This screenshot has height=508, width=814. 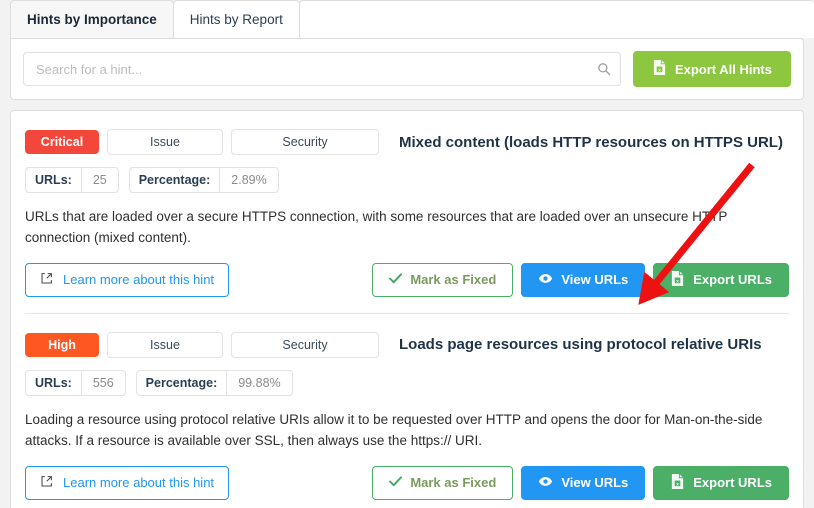 What do you see at coordinates (62, 344) in the screenshot?
I see `severity-badge: High` at bounding box center [62, 344].